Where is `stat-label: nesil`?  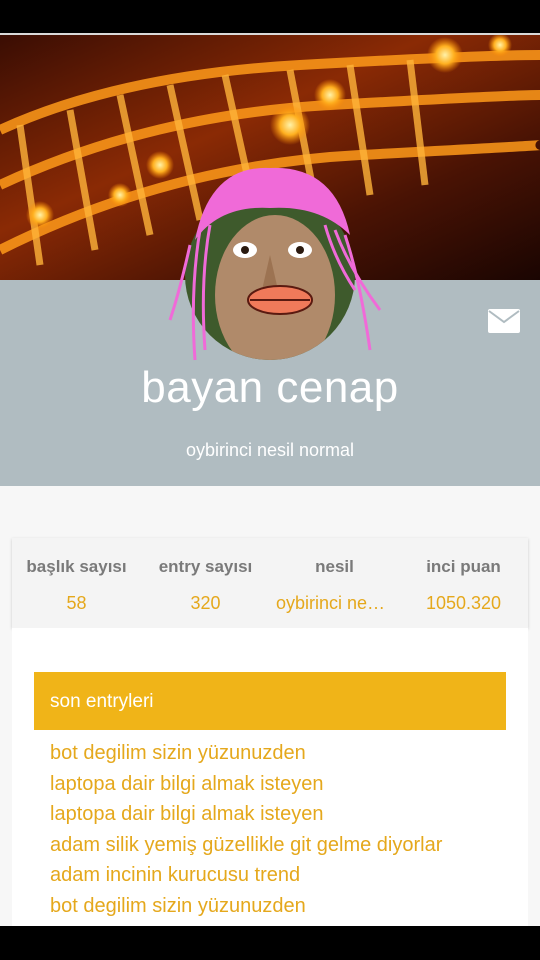
stat-label: nesil is located at coordinates (334, 566).